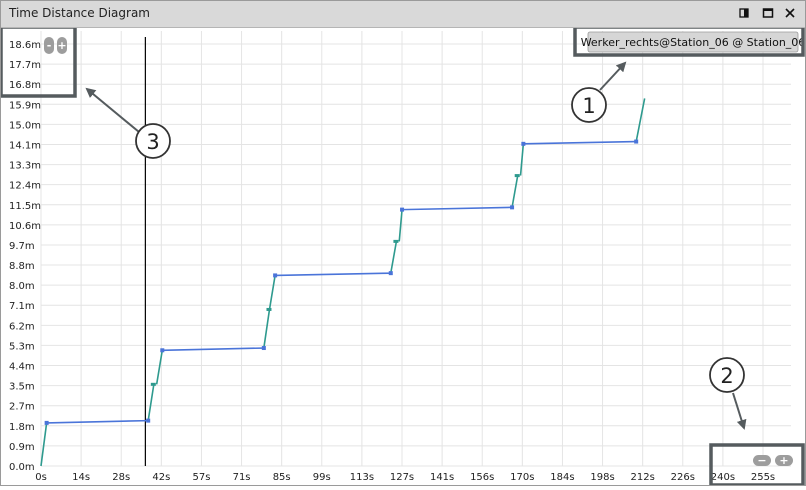 The height and width of the screenshot is (490, 806). Describe the element at coordinates (25, 206) in the screenshot. I see `y-tick-label: 11.5m` at that location.